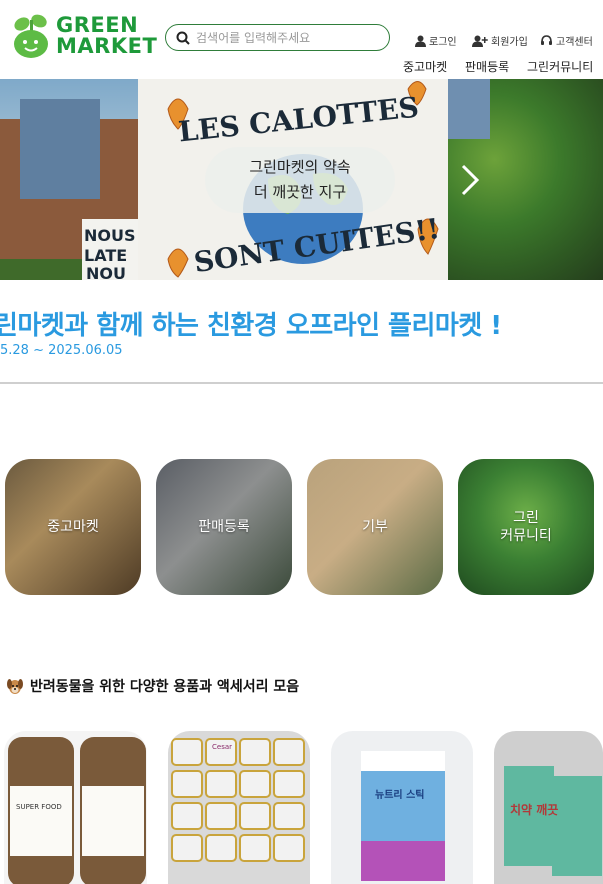 This screenshot has width=603, height=884. Describe the element at coordinates (183, 38) in the screenshot. I see `search-icon` at that location.